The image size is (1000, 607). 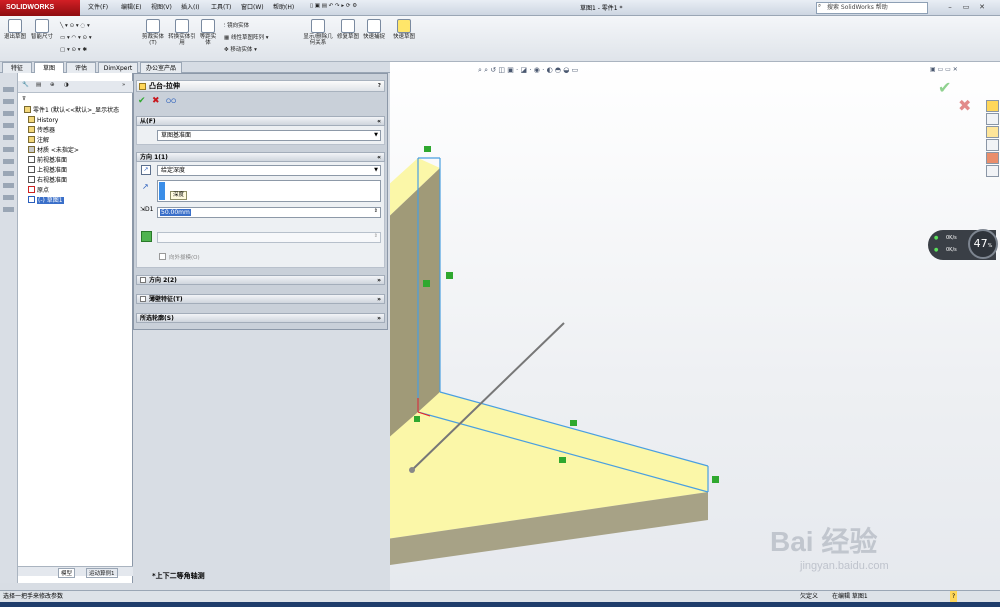 I want to click on tree-item-front-plane: 前视基准面, so click(x=47, y=160).